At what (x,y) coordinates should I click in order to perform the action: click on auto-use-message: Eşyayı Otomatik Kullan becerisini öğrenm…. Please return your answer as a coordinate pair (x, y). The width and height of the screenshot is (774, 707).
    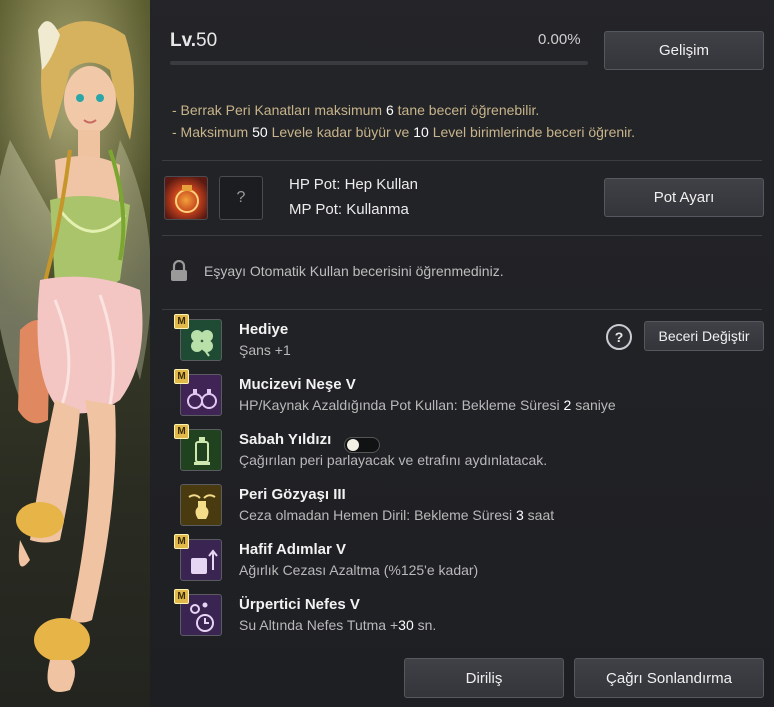
    Looking at the image, I should click on (354, 271).